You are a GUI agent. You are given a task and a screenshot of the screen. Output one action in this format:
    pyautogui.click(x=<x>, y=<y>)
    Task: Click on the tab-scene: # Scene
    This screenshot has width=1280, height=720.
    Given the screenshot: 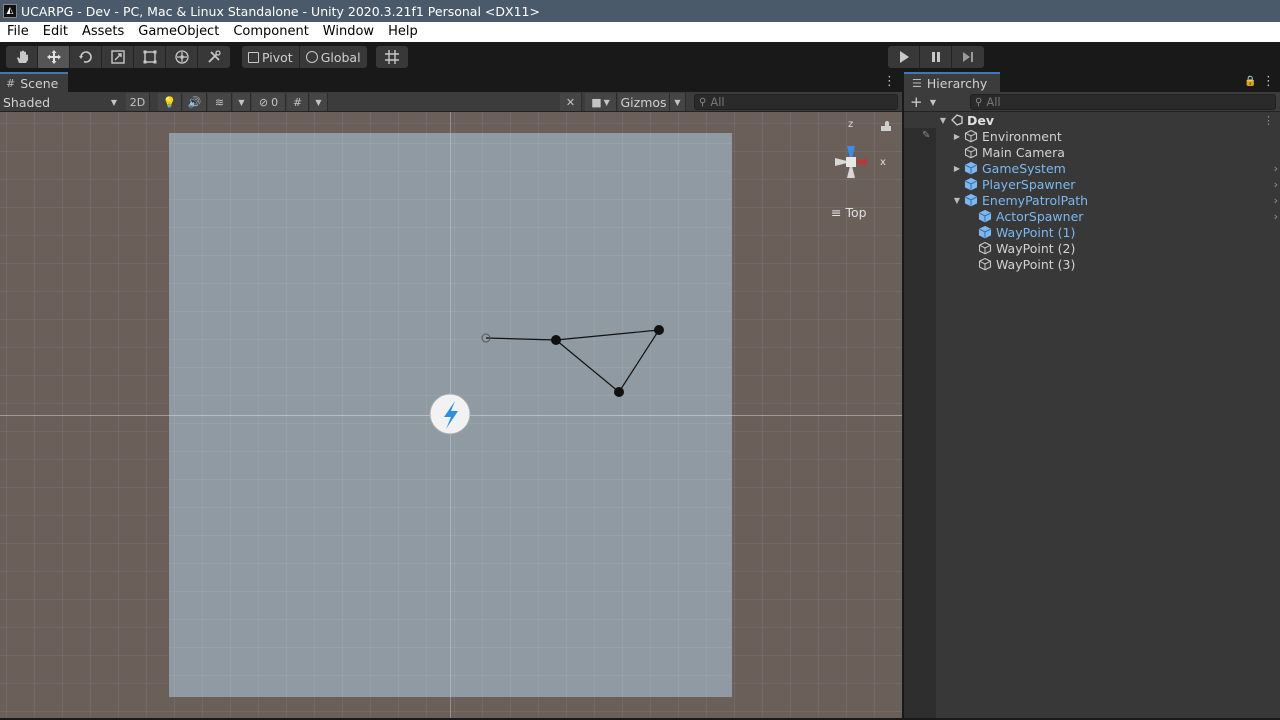 What is the action you would take?
    pyautogui.click(x=34, y=82)
    